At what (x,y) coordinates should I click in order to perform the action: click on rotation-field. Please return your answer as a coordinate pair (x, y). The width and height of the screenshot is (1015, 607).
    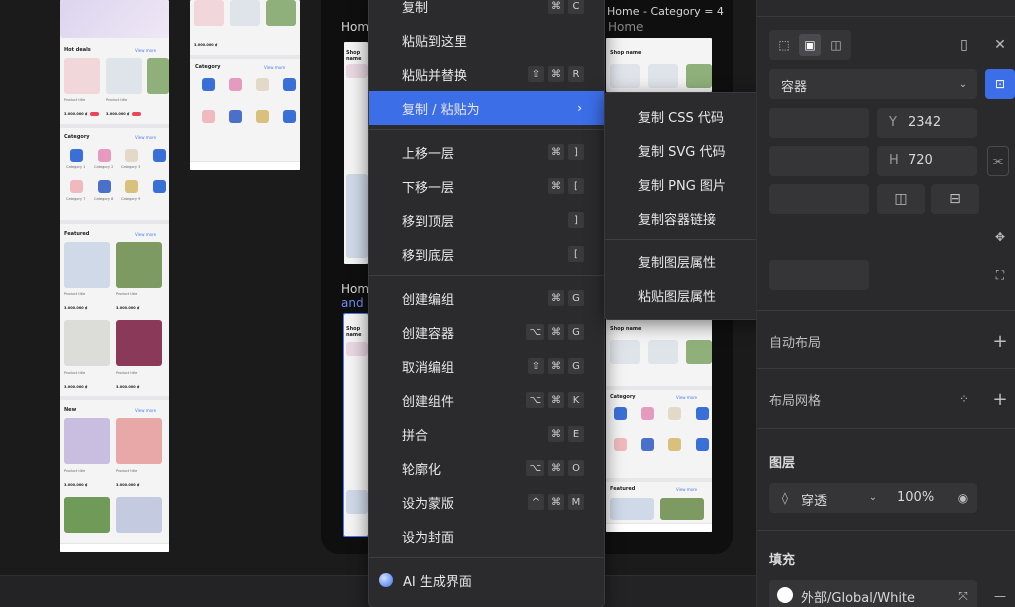
    Looking at the image, I should click on (819, 199).